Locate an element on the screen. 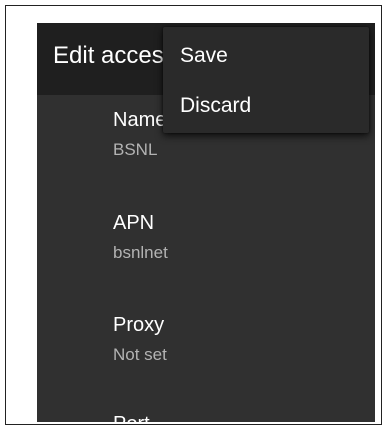  pref-summary: BSNL is located at coordinates (135, 149).